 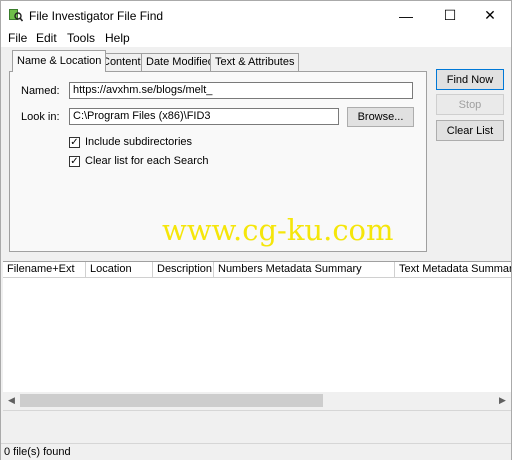 What do you see at coordinates (257, 426) in the screenshot?
I see `details-pane` at bounding box center [257, 426].